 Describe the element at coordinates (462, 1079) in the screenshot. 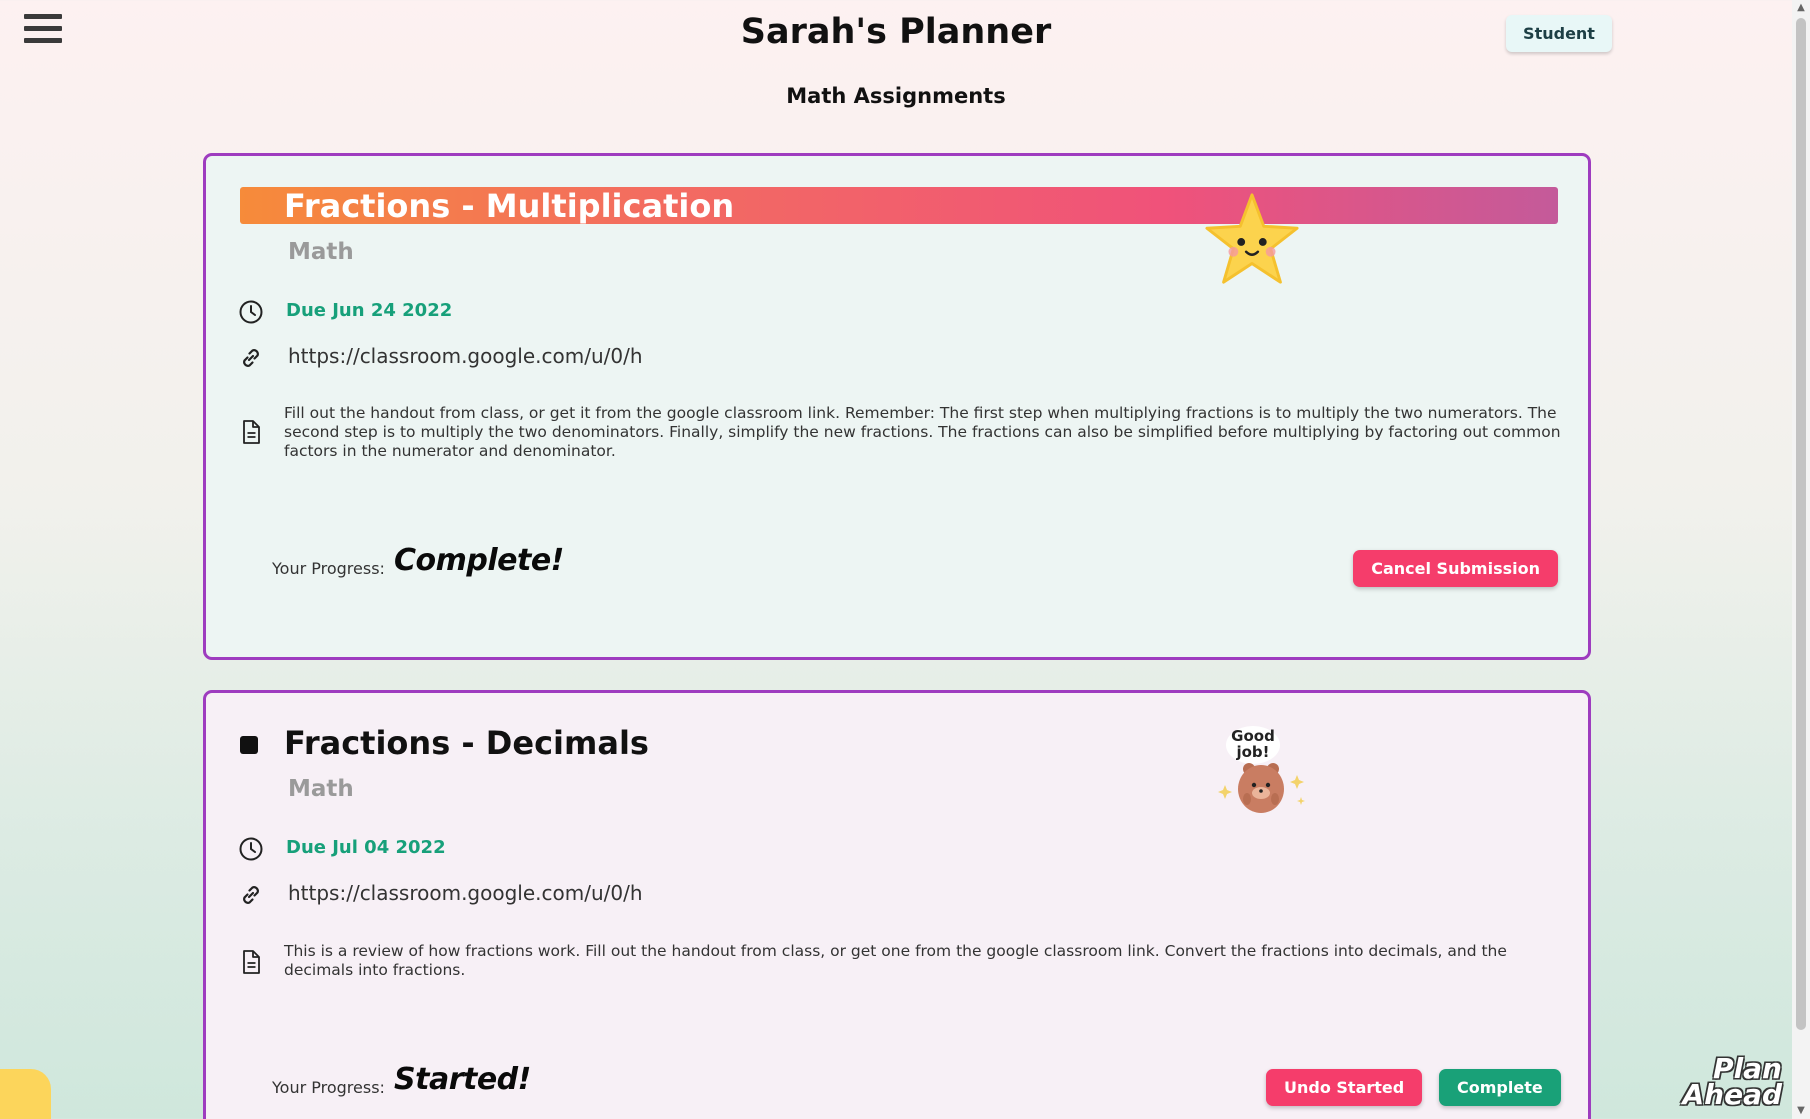

I see `progress-status: Started!` at that location.